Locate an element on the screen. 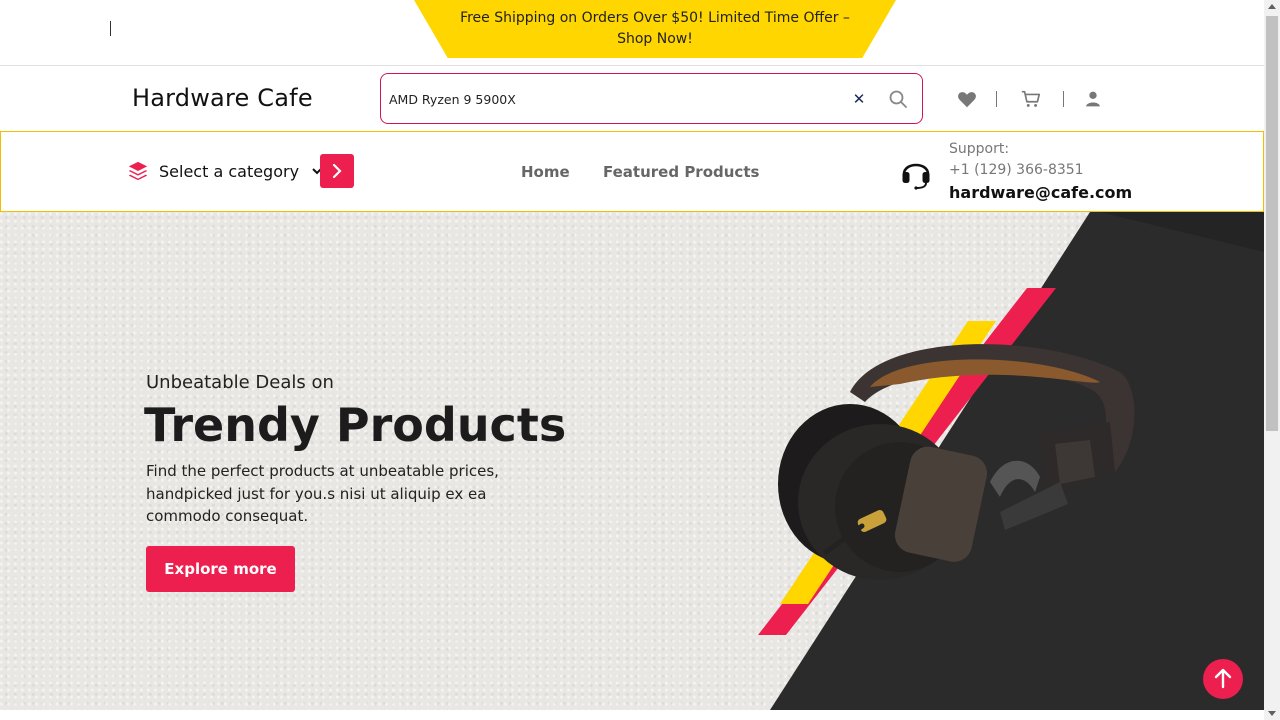 The height and width of the screenshot is (720, 1280). search-box: ✕ is located at coordinates (651, 98).